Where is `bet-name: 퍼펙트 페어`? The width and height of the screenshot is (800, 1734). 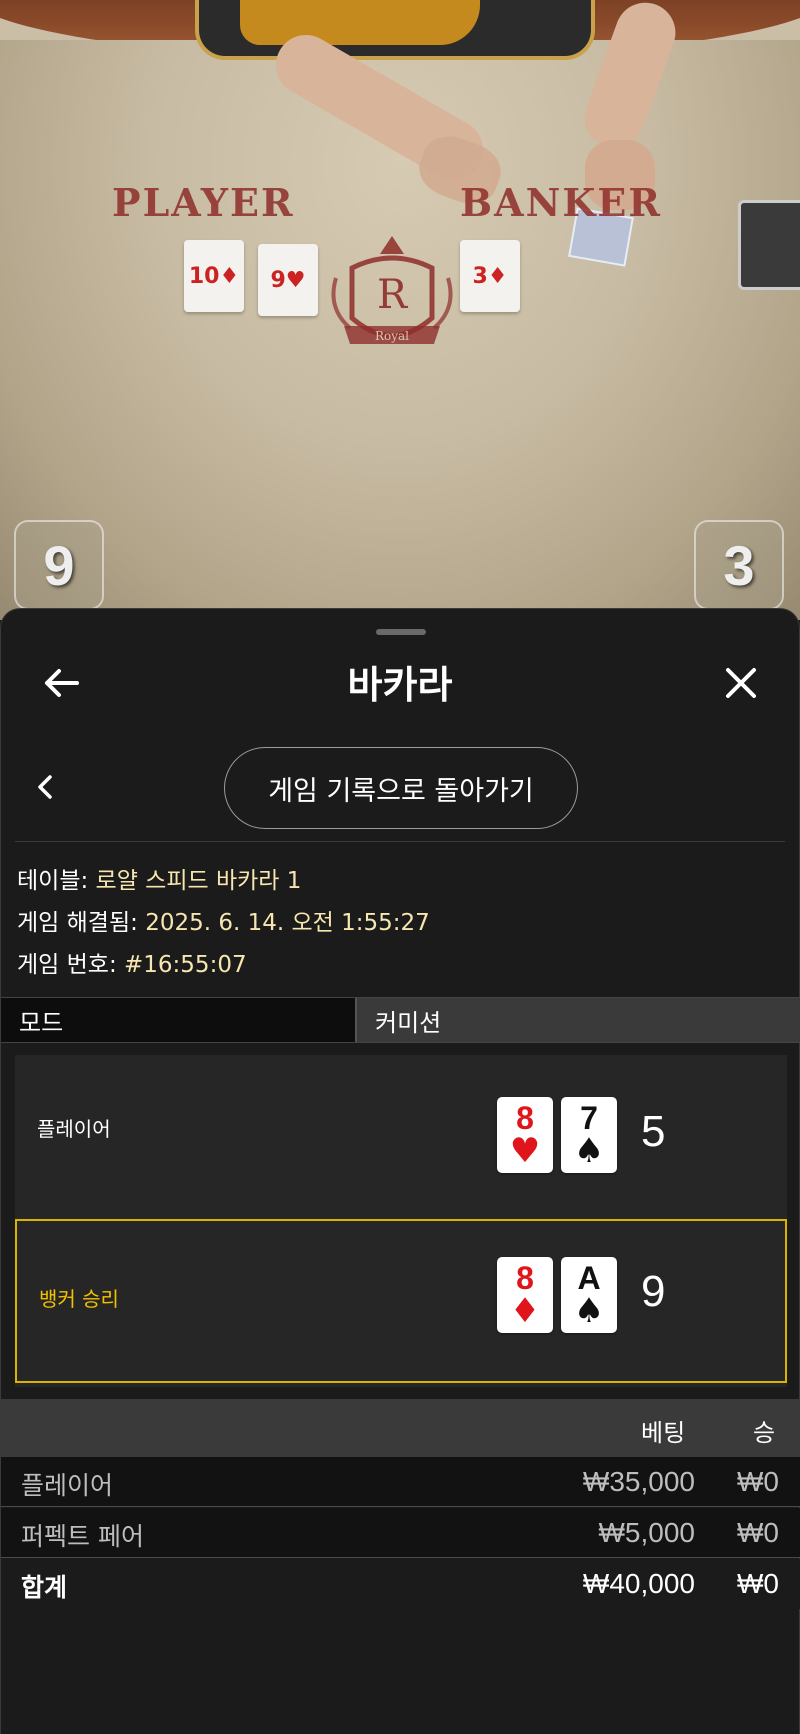
bet-name: 퍼펙트 페어 is located at coordinates (82, 1536).